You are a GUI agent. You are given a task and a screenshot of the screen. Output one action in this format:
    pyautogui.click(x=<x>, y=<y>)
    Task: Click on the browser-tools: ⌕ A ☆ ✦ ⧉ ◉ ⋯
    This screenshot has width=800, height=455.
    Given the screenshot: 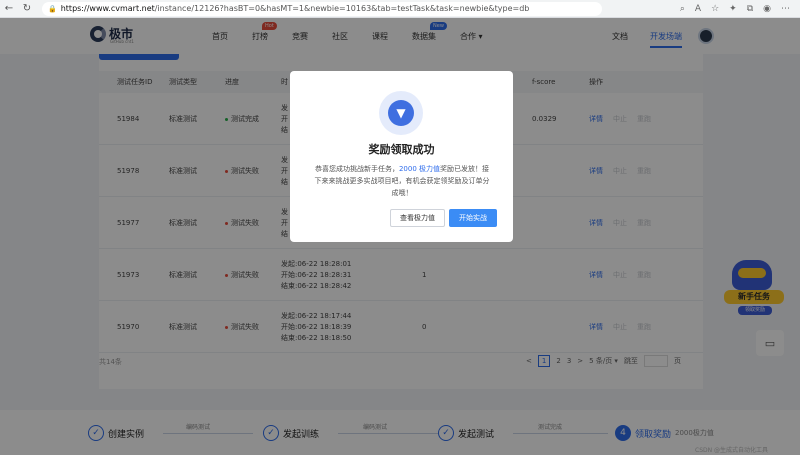 What is the action you would take?
    pyautogui.click(x=740, y=9)
    